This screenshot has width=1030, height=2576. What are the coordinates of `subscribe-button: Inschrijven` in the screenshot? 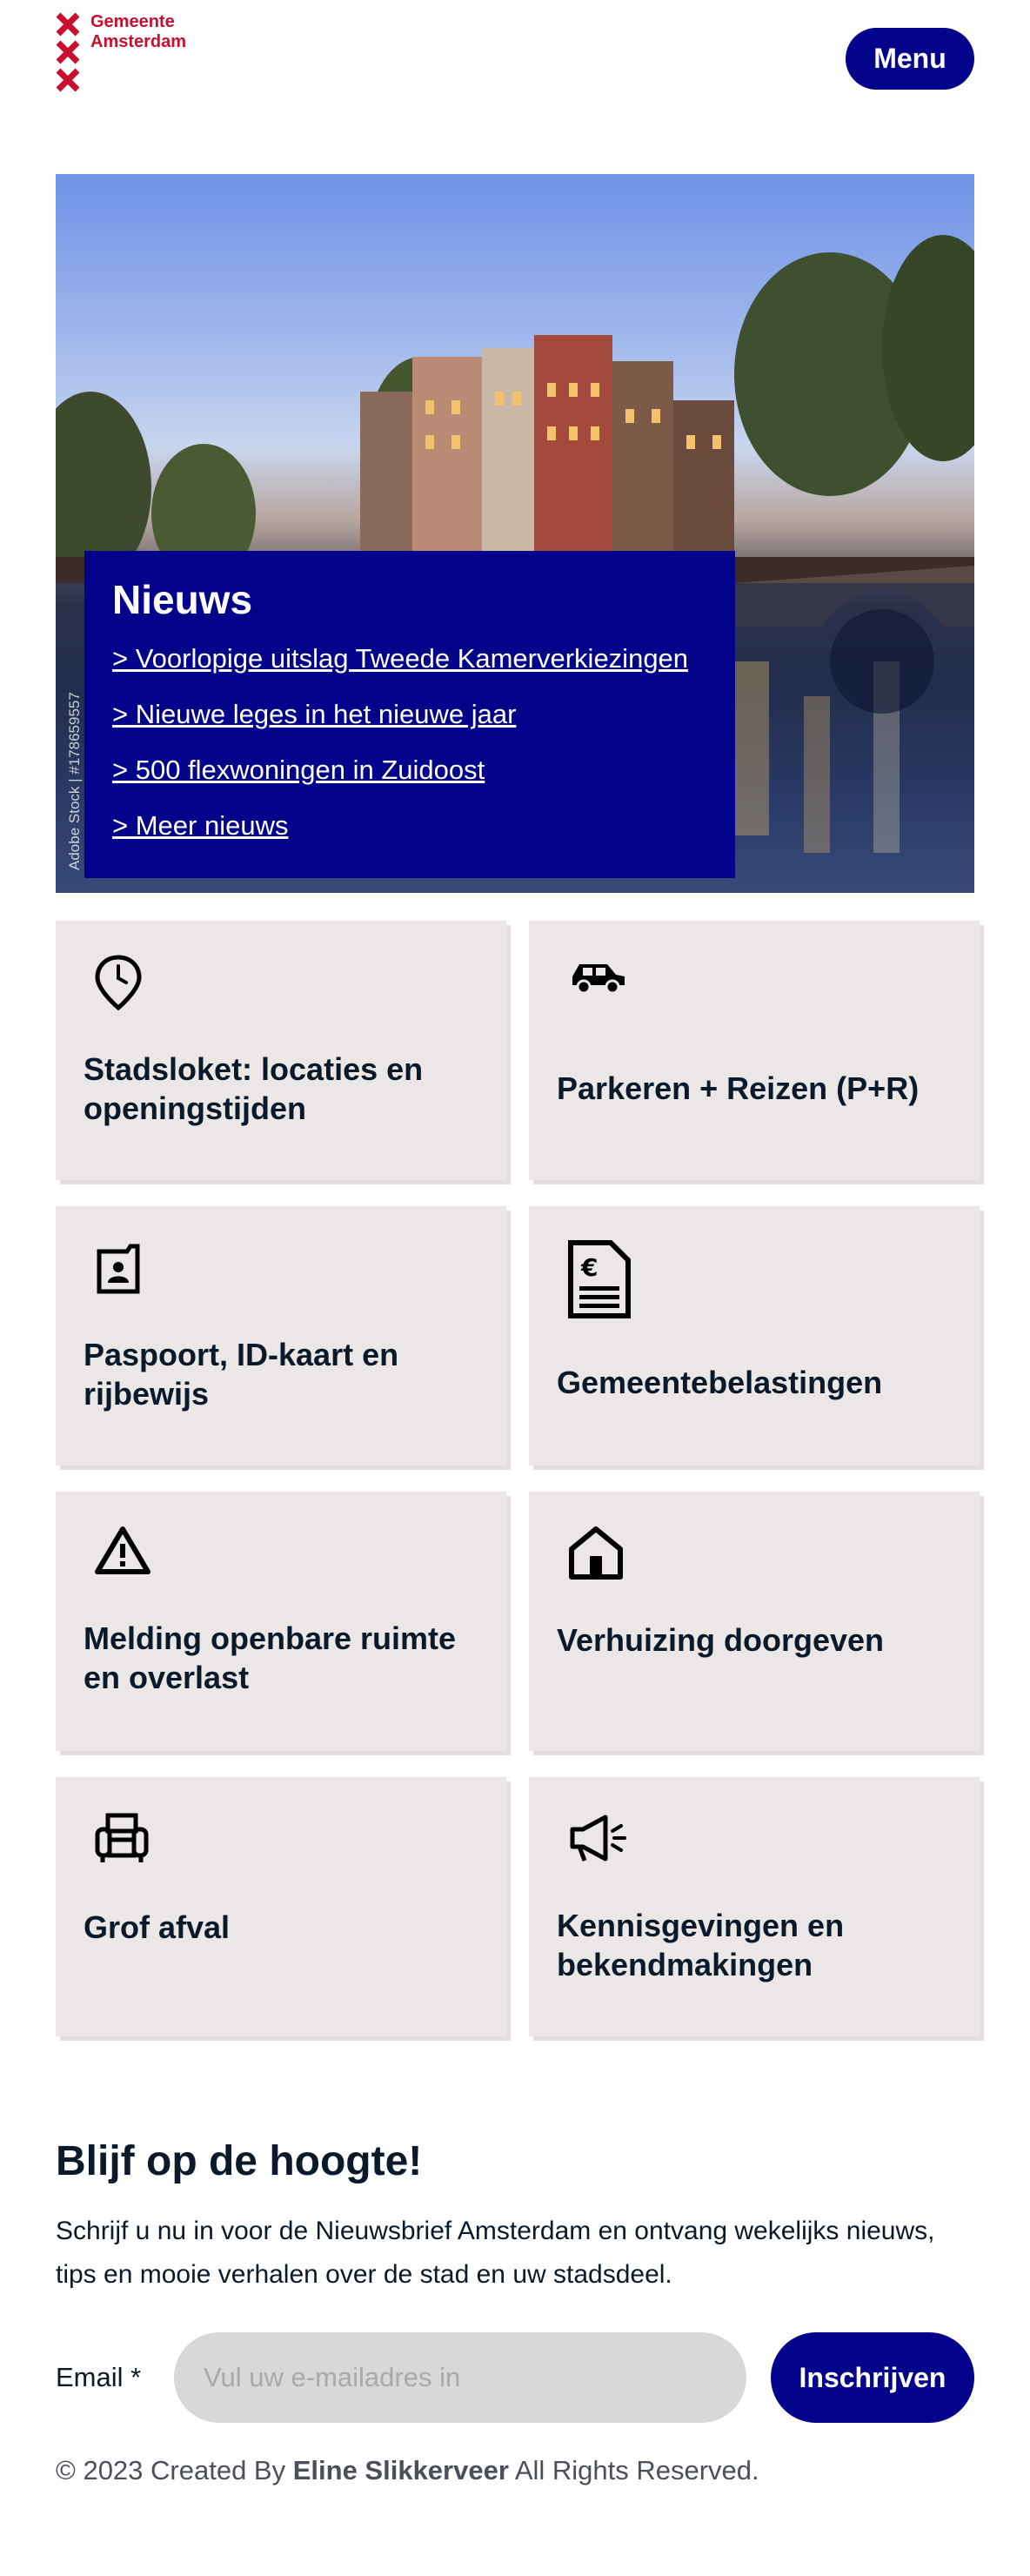 It's located at (872, 2377).